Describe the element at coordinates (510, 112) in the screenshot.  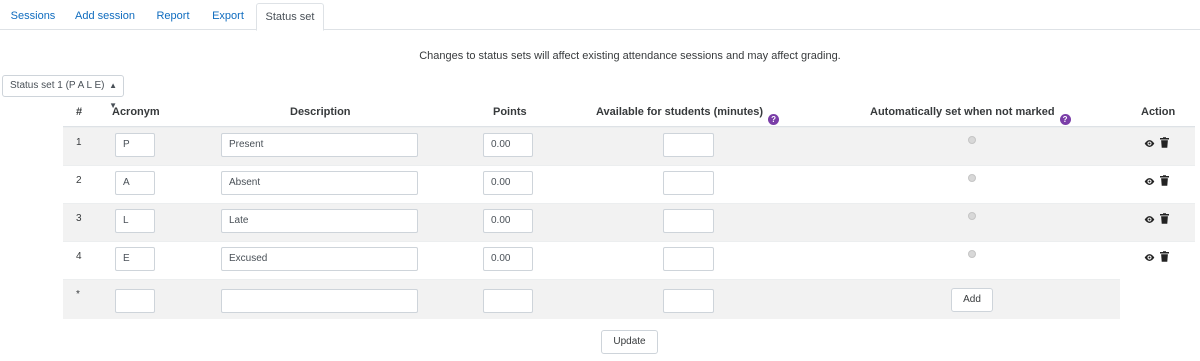
I see `header-points: Points` at that location.